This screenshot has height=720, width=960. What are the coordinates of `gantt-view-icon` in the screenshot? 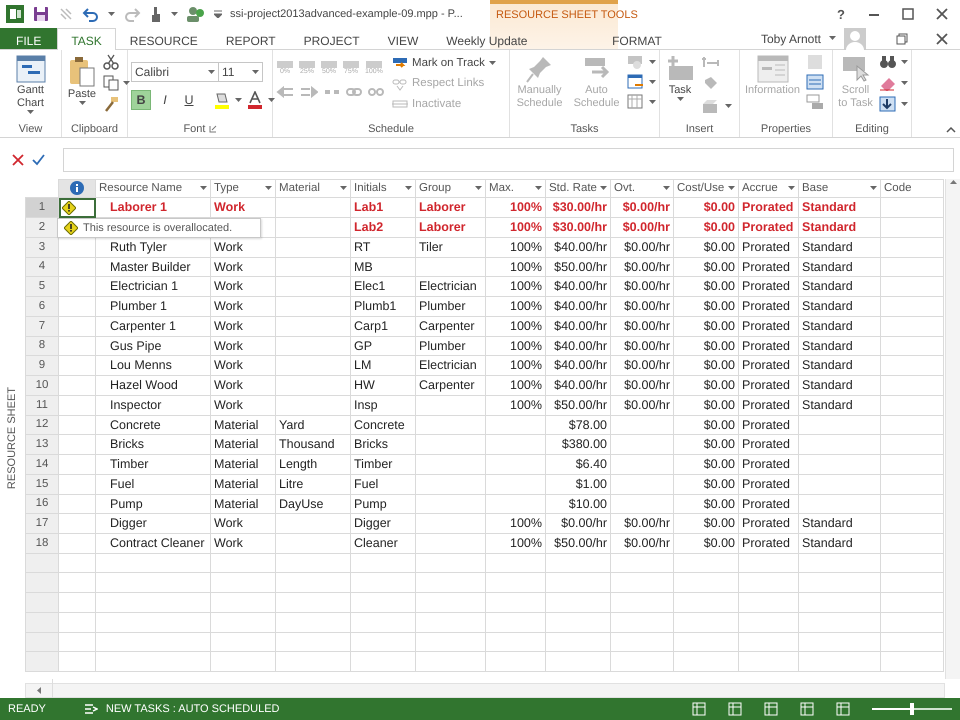 It's located at (699, 709).